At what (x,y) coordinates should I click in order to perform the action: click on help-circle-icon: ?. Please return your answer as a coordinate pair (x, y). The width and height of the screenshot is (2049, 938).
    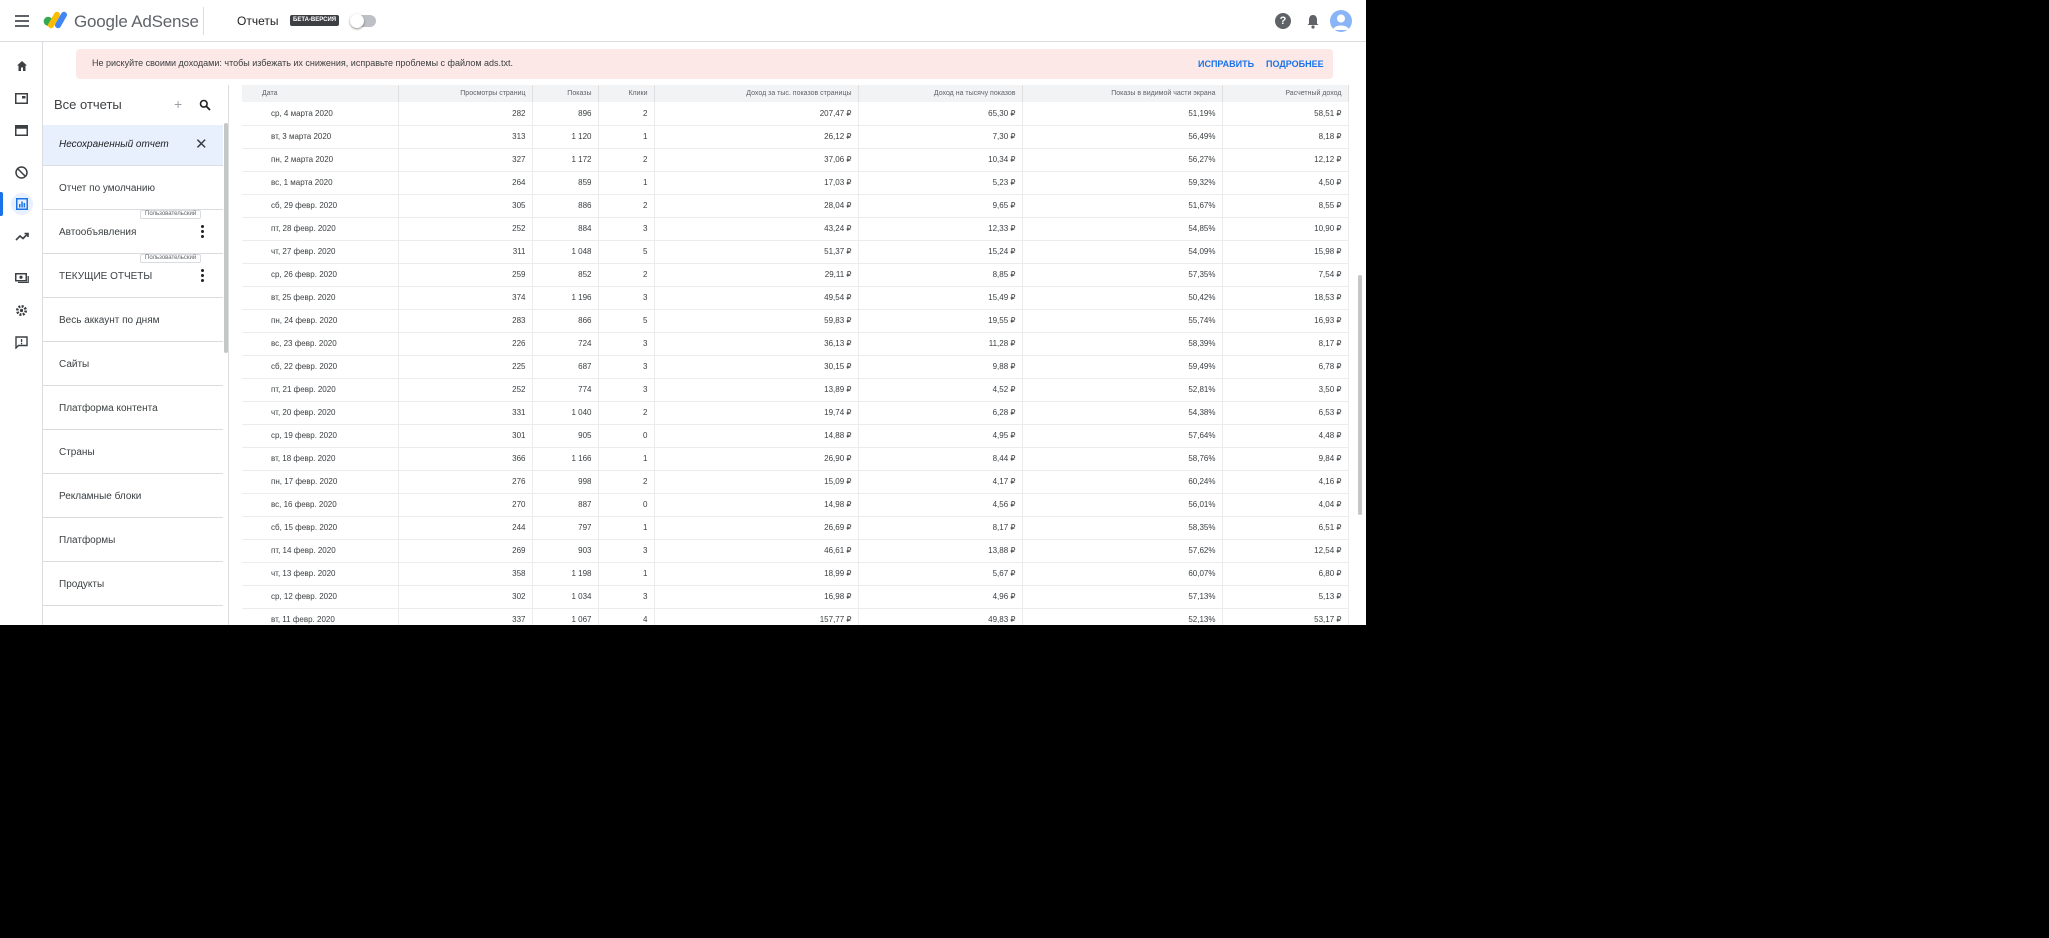
    Looking at the image, I should click on (1283, 21).